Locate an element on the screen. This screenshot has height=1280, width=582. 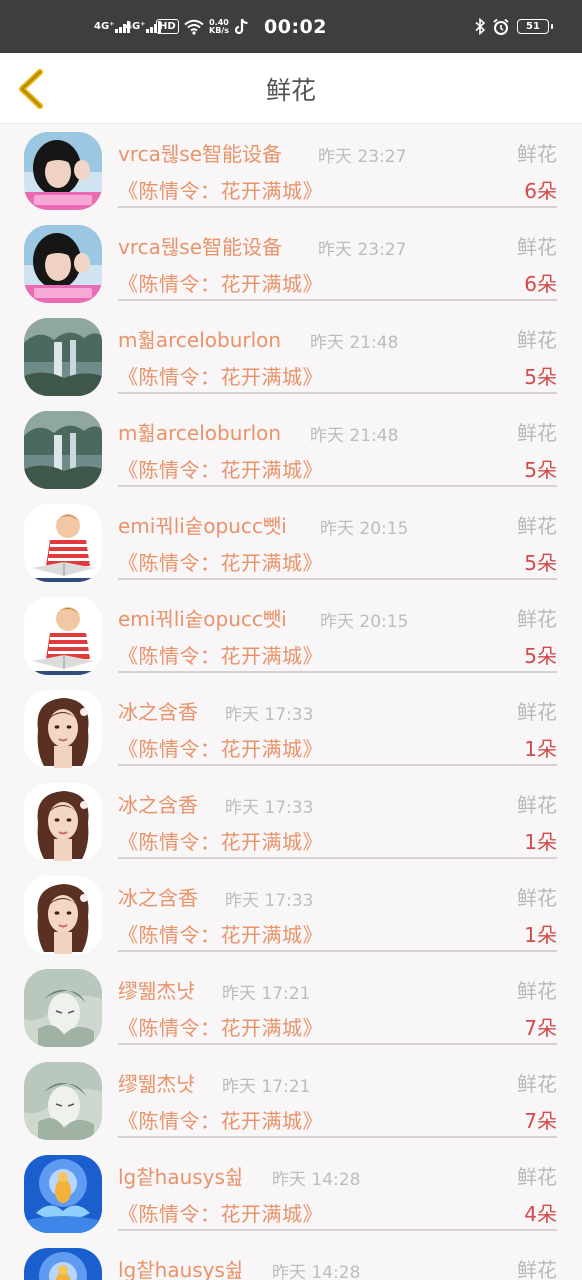
list-item: 缪뛞杰냣 昨天 17:21 鲜花《陈情令：花开满城》 7朵 is located at coordinates (291, 1100).